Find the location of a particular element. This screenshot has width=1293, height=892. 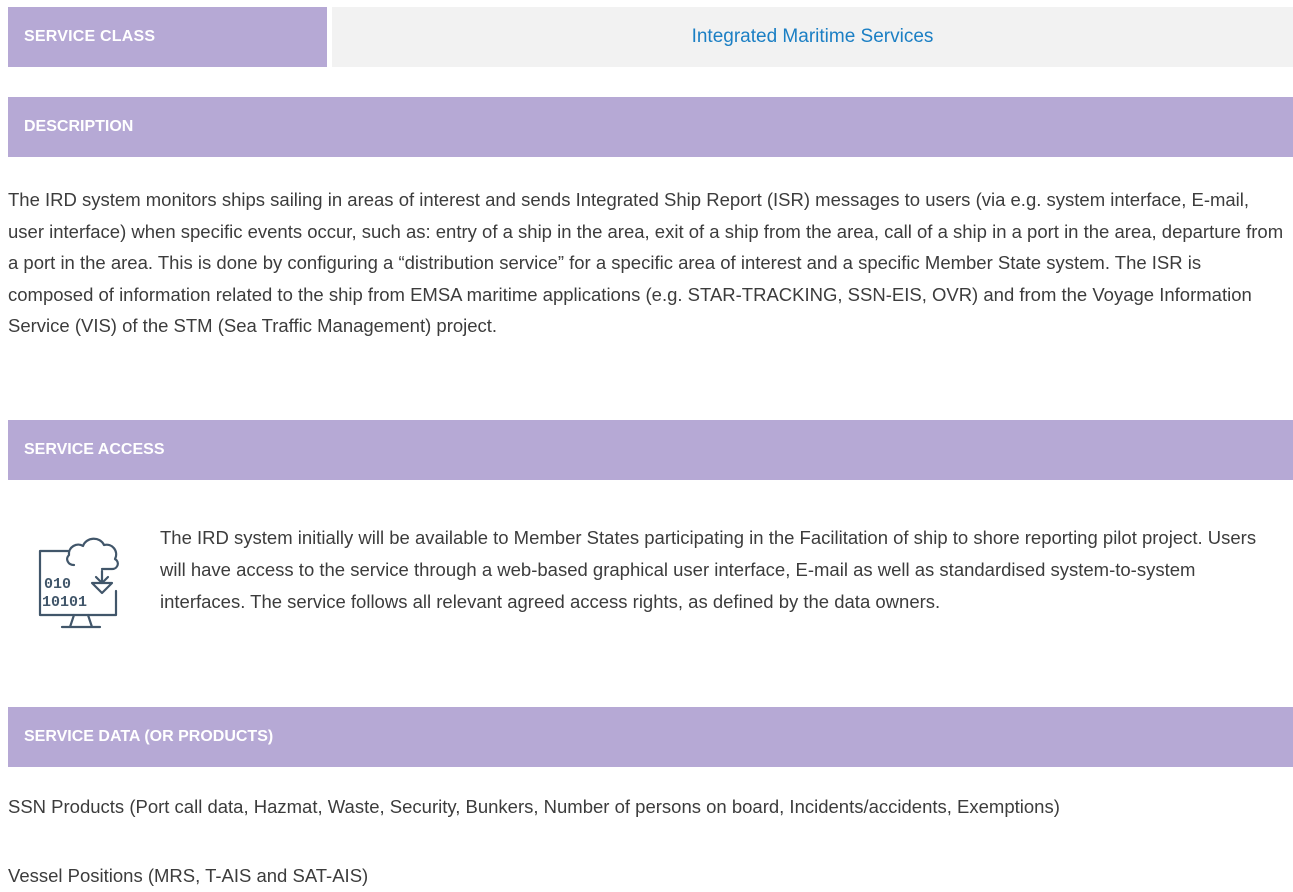

service-class-label: SERVICE CLASS is located at coordinates (167, 37).